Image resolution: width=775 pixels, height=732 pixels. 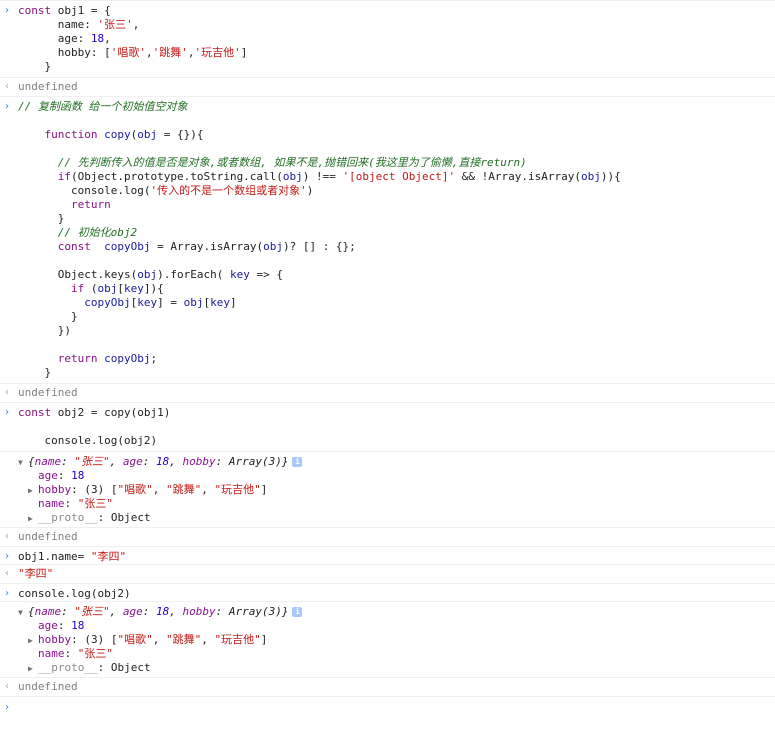 I want to click on console-input: ›, so click(x=387, y=708).